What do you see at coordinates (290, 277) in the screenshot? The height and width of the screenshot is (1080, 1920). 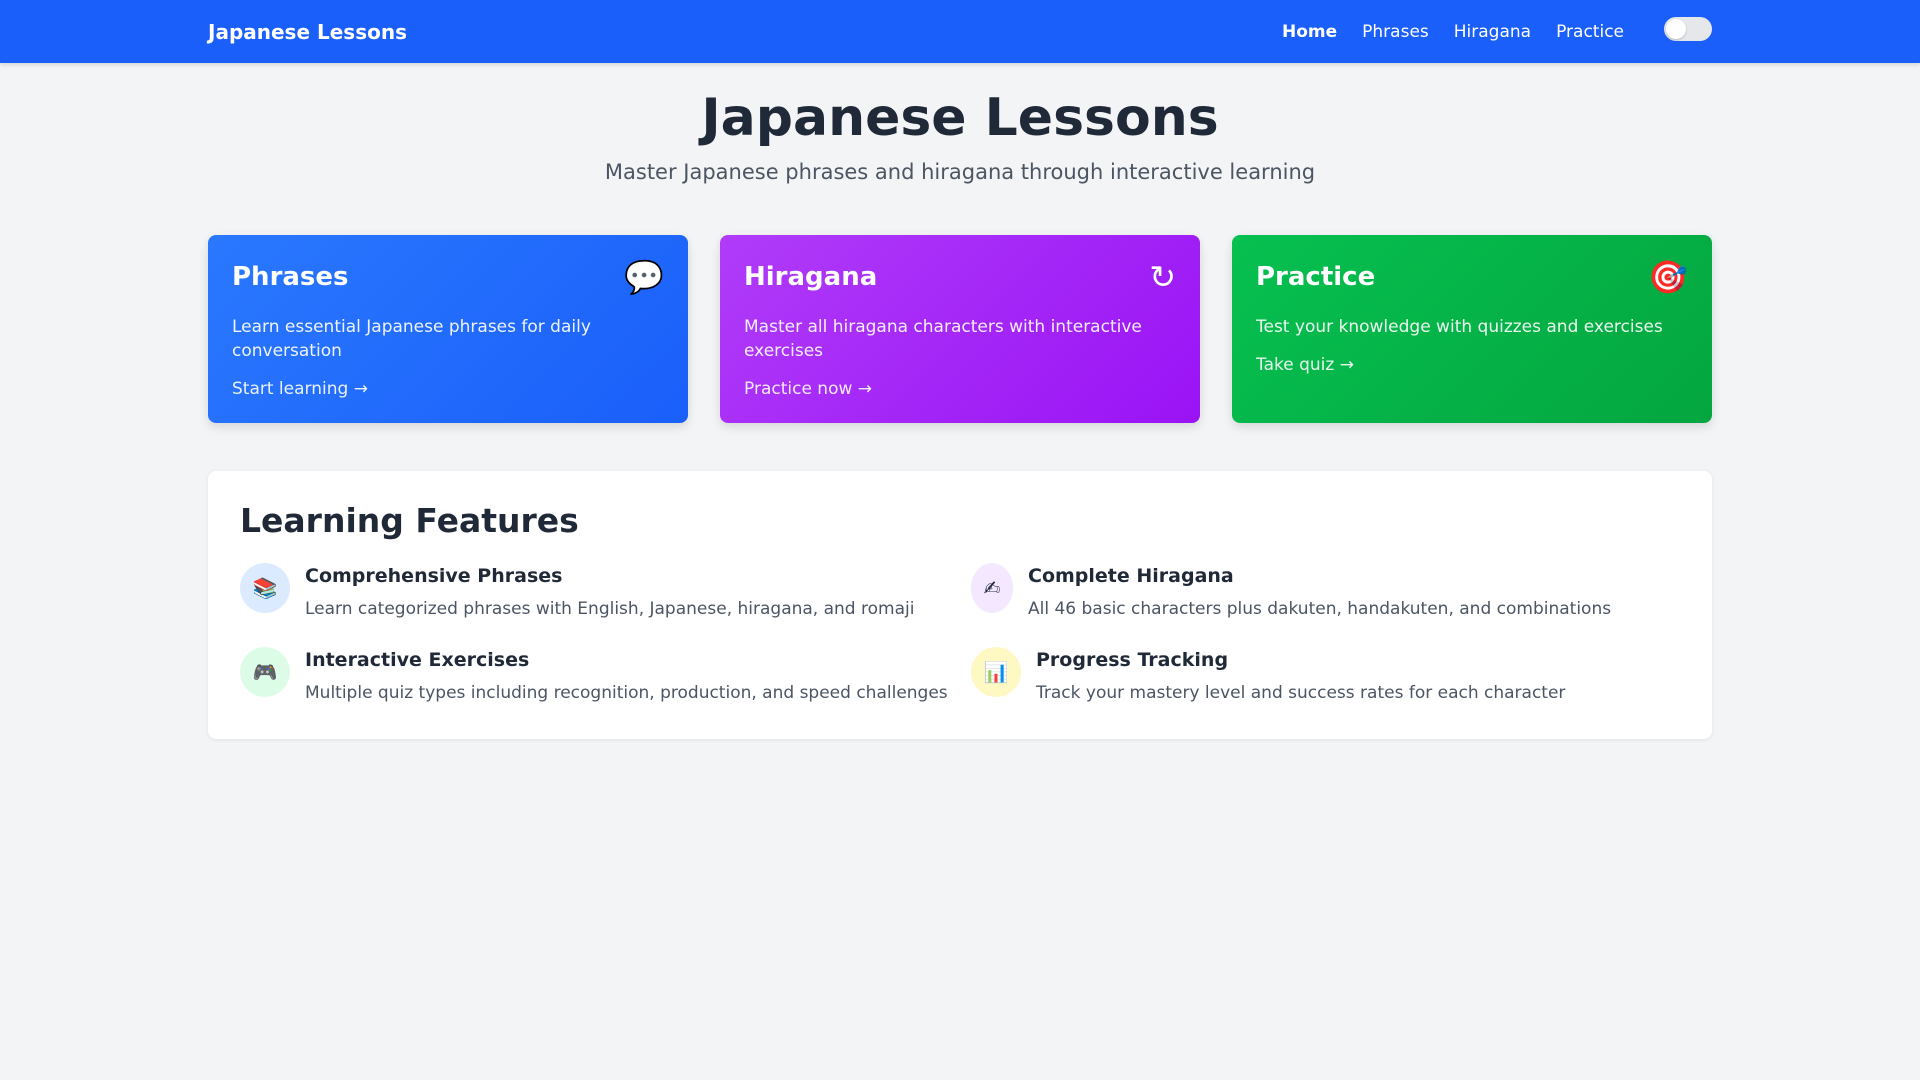 I see `card-title: Phrases` at bounding box center [290, 277].